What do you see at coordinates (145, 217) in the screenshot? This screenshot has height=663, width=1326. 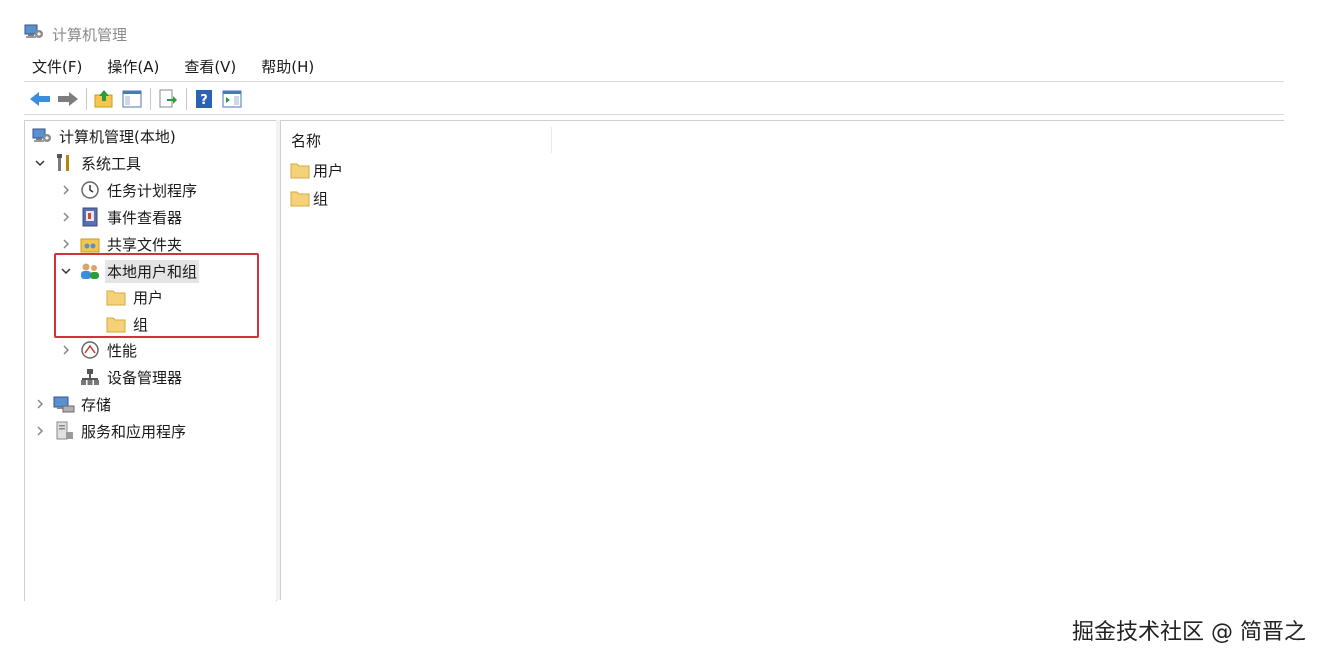 I see `tree-label: 事件查看器` at bounding box center [145, 217].